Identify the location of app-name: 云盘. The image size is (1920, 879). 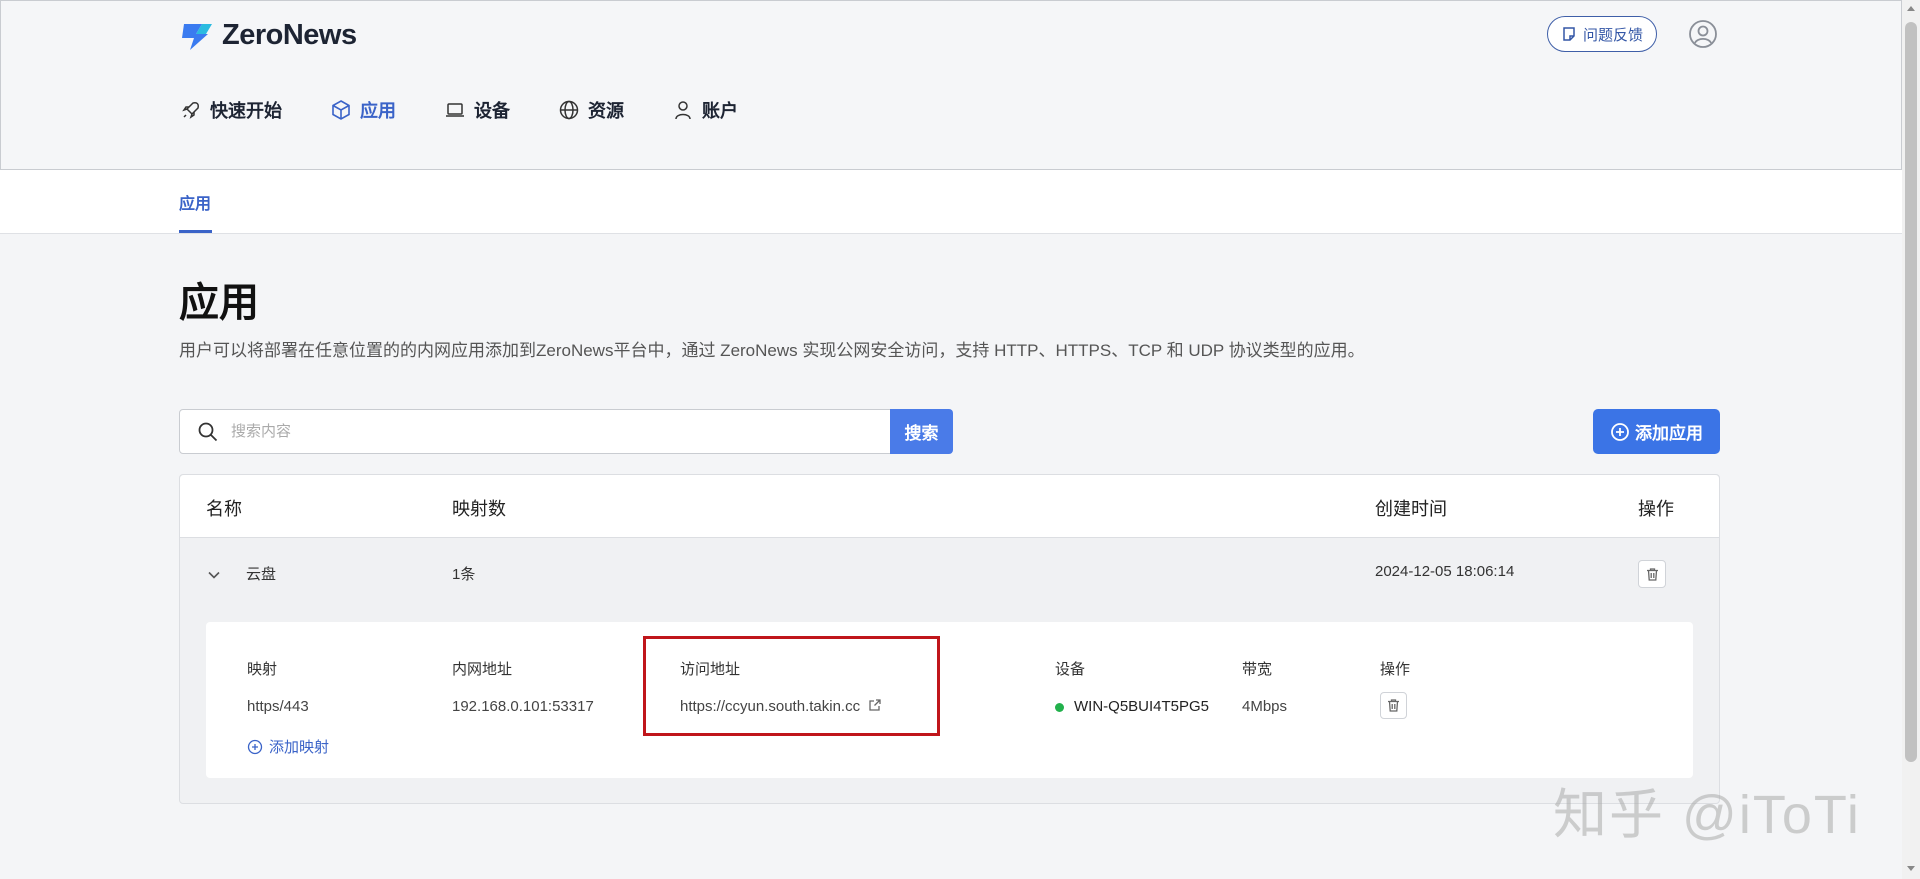
(261, 574).